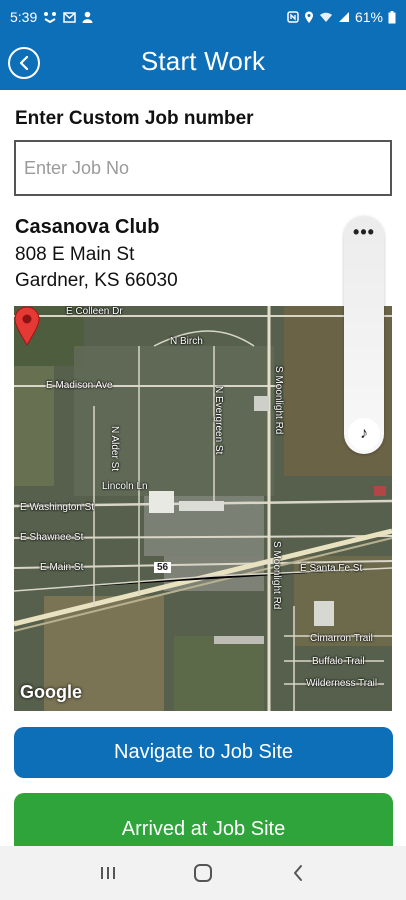 Image resolution: width=406 pixels, height=900 pixels. I want to click on location-icon, so click(308, 17).